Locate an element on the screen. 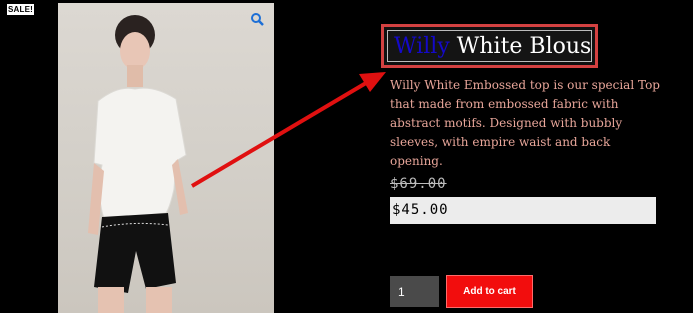 This screenshot has height=313, width=693. model-photo is located at coordinates (138, 164).